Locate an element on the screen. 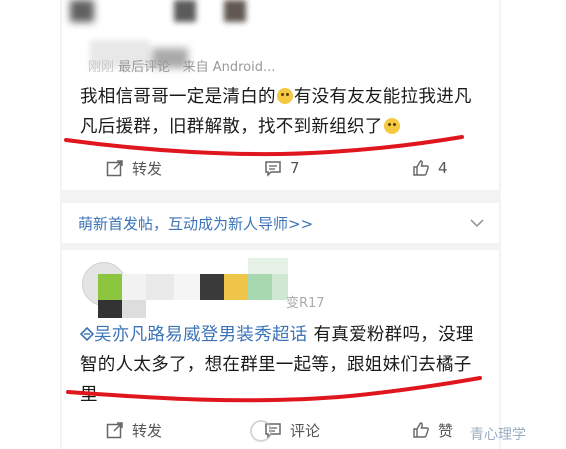 This screenshot has width=566, height=449. comment-button: 7 is located at coordinates (282, 168).